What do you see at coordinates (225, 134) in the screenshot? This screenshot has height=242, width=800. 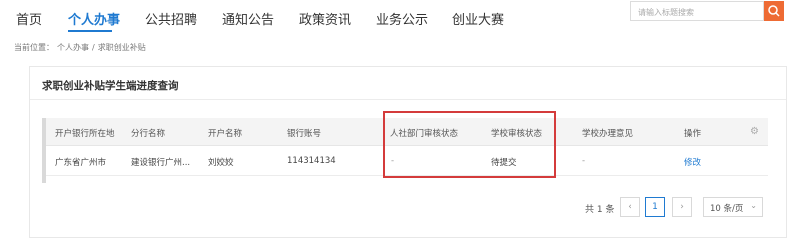 I see `header-account-name: 开户名称` at bounding box center [225, 134].